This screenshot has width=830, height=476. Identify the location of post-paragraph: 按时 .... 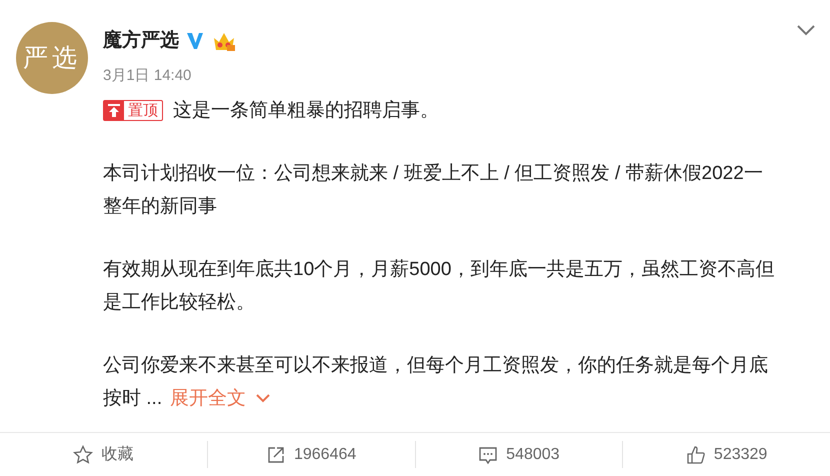
(132, 399).